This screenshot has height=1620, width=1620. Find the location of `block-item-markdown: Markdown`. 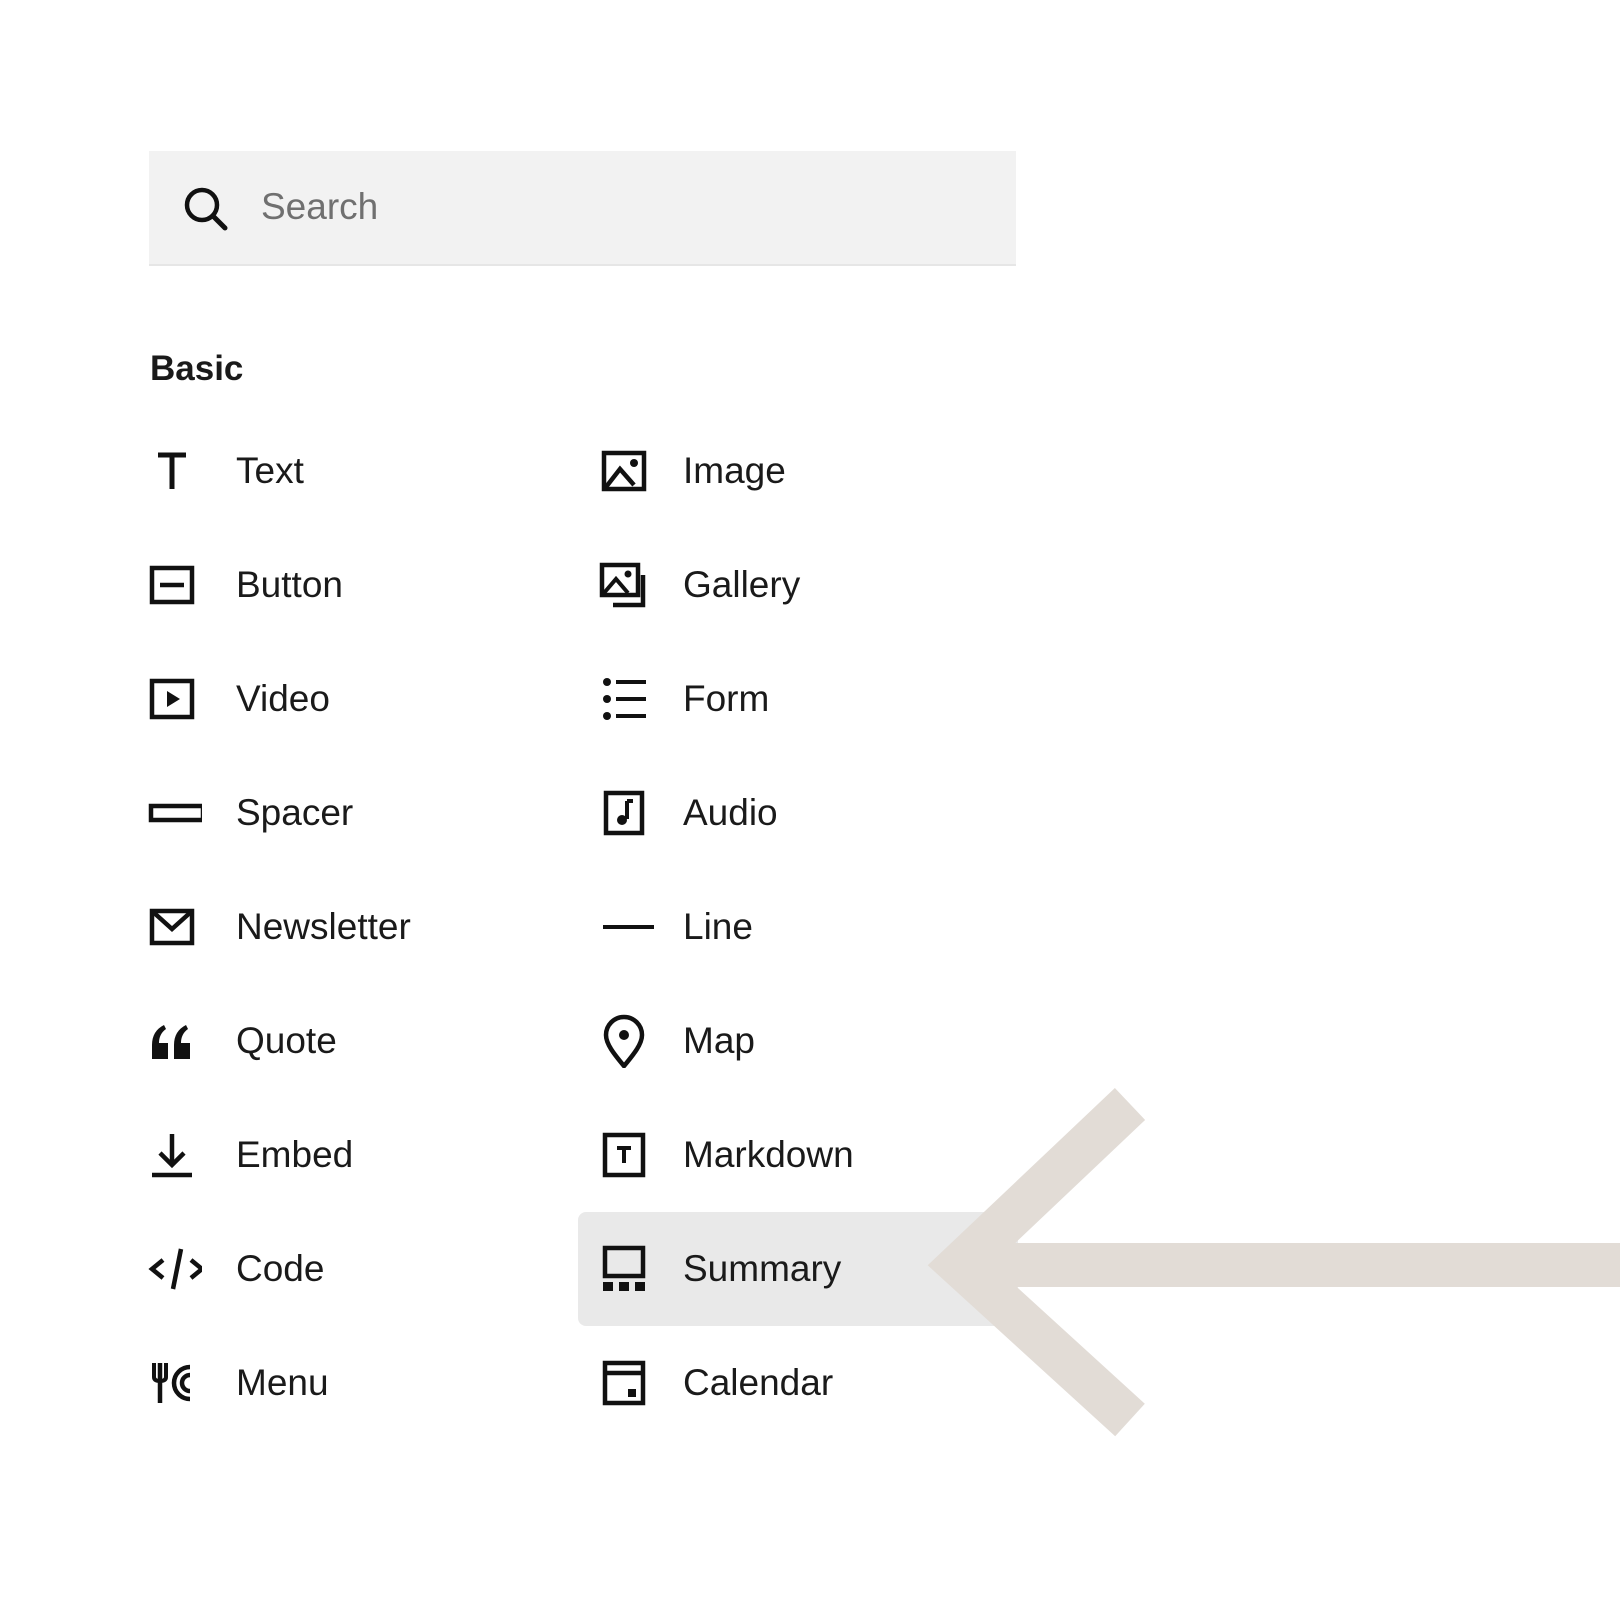

block-item-markdown: Markdown is located at coordinates (798, 1155).